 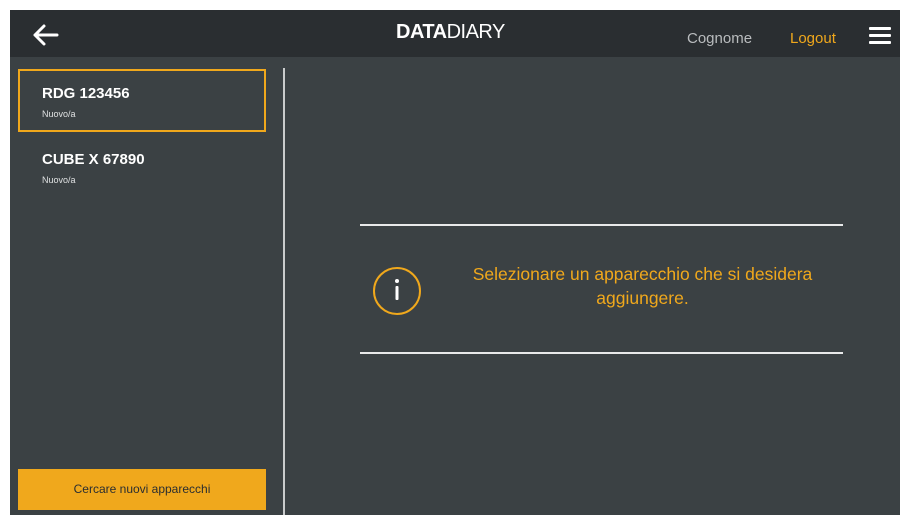 I want to click on back-button, so click(x=46, y=35).